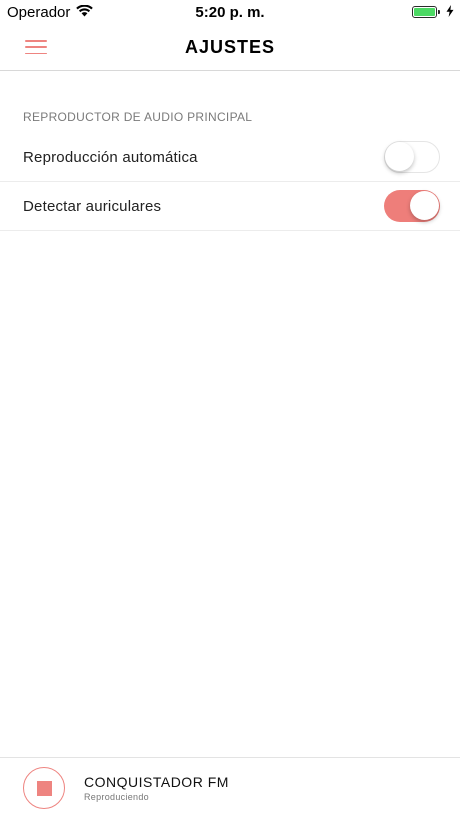 This screenshot has height=818, width=460. Describe the element at coordinates (116, 797) in the screenshot. I see `playback-status: Reproduciendo` at that location.